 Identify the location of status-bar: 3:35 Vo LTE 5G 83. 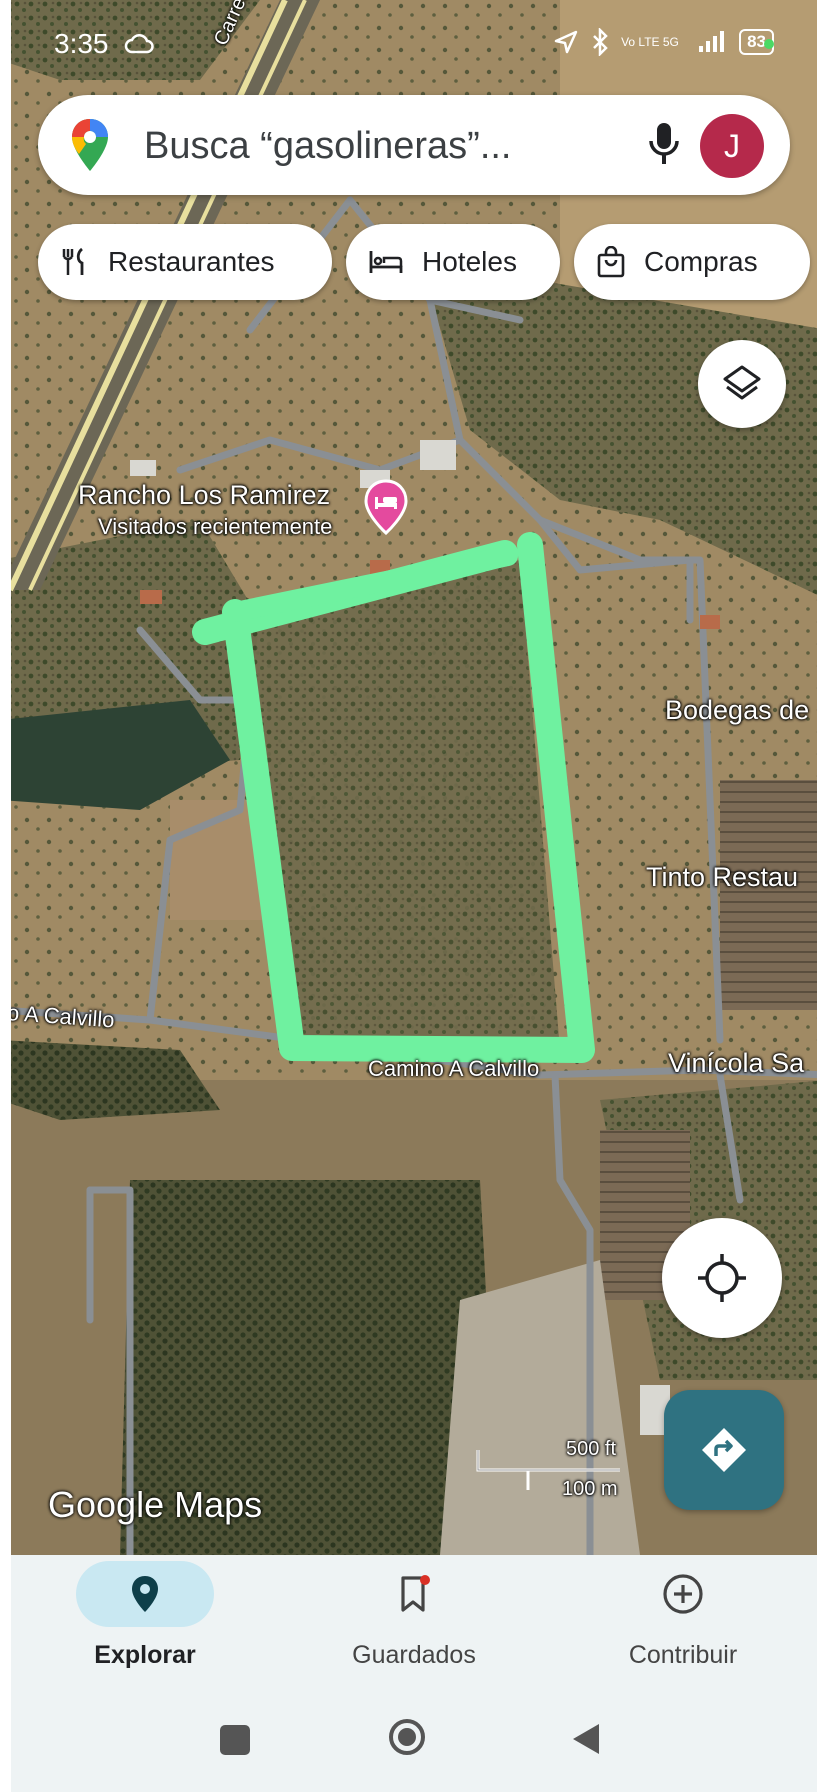
(414, 46).